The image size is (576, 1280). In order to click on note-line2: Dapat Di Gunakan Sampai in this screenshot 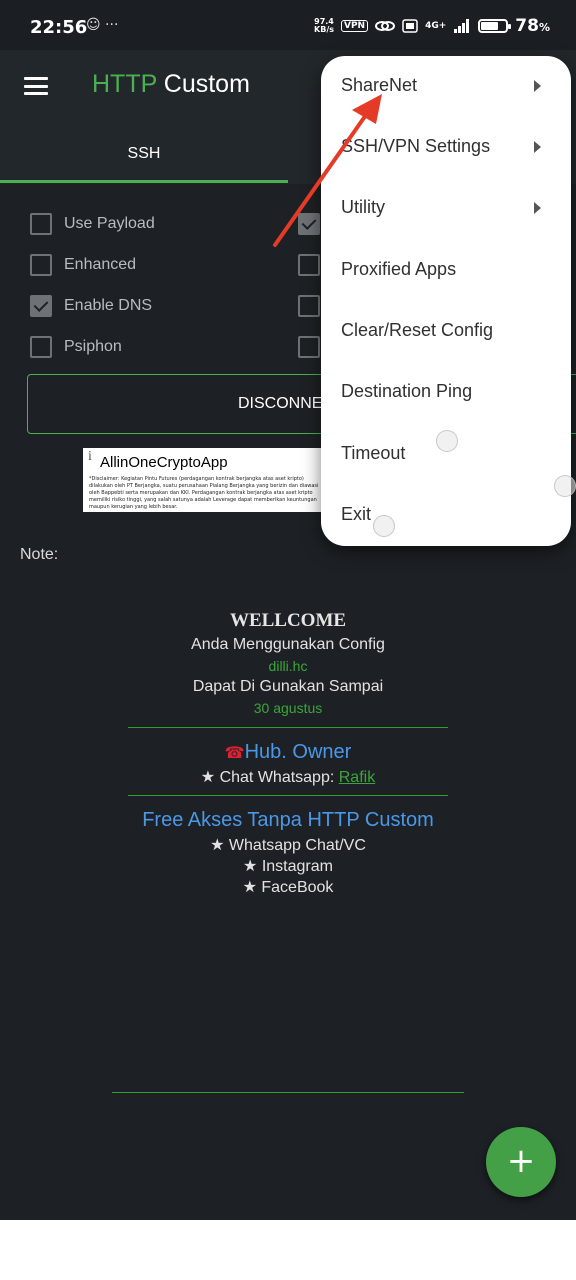, I will do `click(288, 686)`.